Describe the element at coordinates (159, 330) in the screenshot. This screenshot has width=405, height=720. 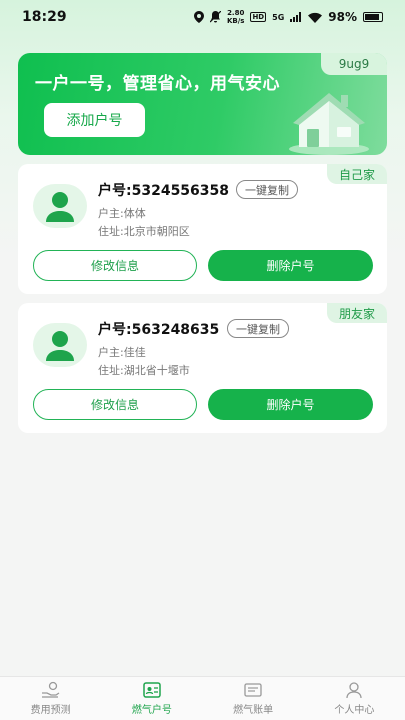
I see `account-number: 户号:563248635` at that location.